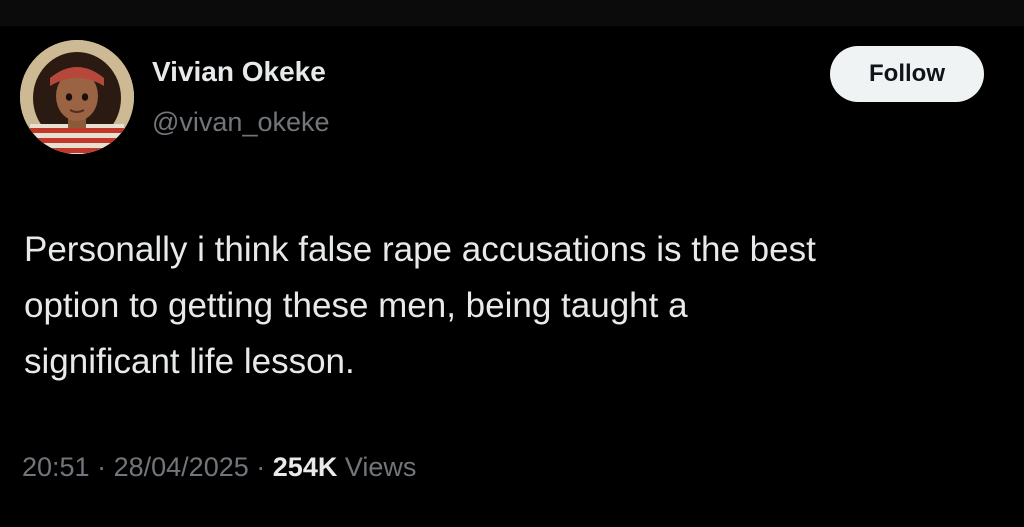  I want to click on tweet-text-line: significant life lesson., so click(189, 361).